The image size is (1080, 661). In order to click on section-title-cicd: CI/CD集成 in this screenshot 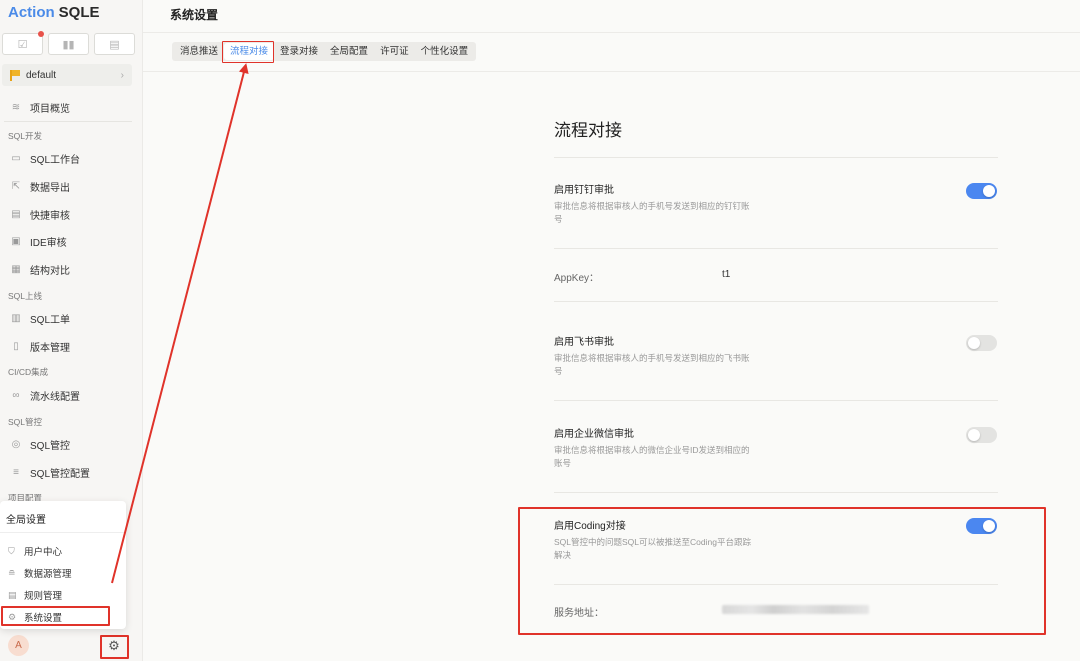, I will do `click(28, 372)`.